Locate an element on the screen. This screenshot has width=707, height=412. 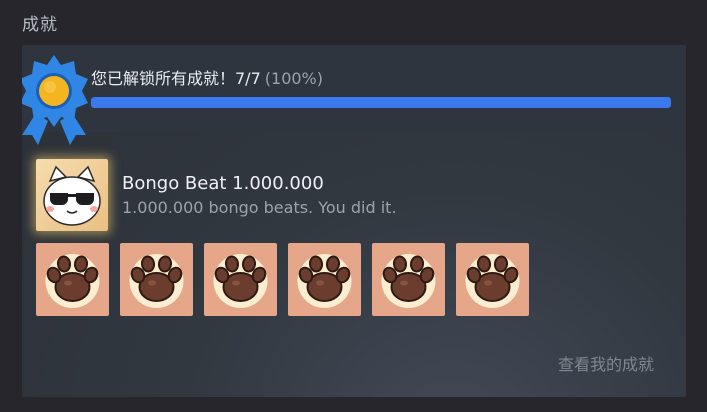
featured-achievement-title: Bongo Beat 1.000.000 is located at coordinates (223, 183).